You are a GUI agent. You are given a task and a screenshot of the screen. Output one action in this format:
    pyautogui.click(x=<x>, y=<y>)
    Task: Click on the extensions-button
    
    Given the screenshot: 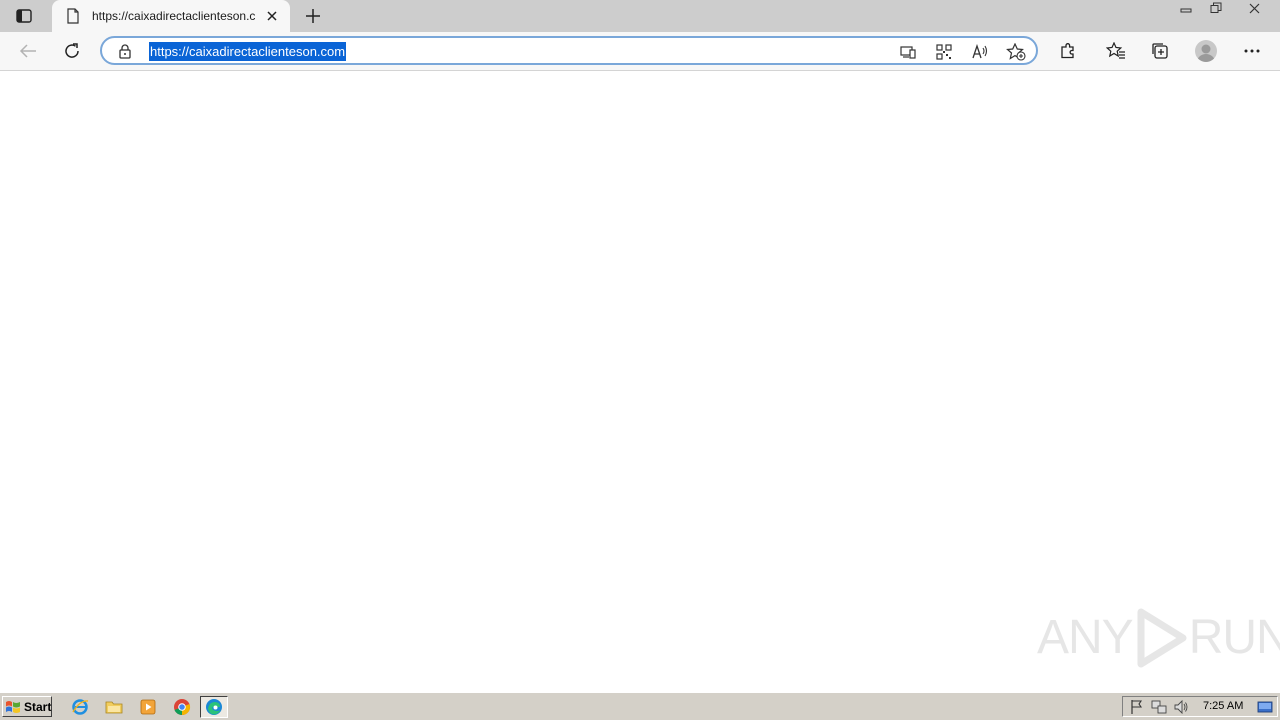 What is the action you would take?
    pyautogui.click(x=1068, y=51)
    